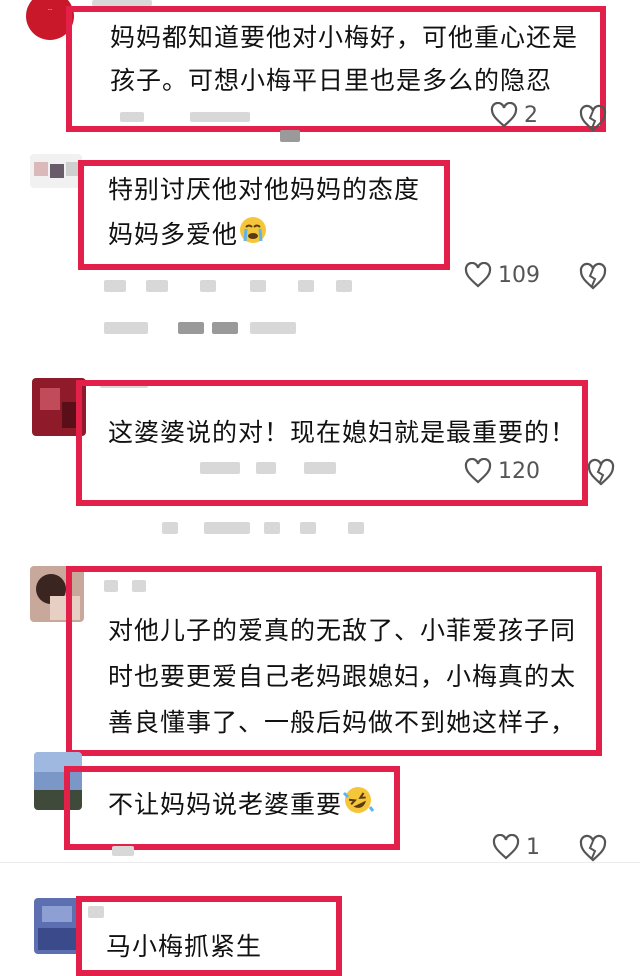 The height and width of the screenshot is (976, 640). I want to click on crying-face-icon, so click(253, 236).